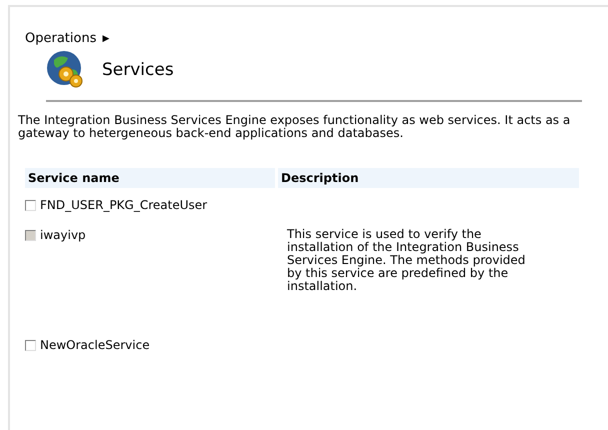 The image size is (608, 430). Describe the element at coordinates (106, 39) in the screenshot. I see `breadcrumb-arrow: ▶` at that location.